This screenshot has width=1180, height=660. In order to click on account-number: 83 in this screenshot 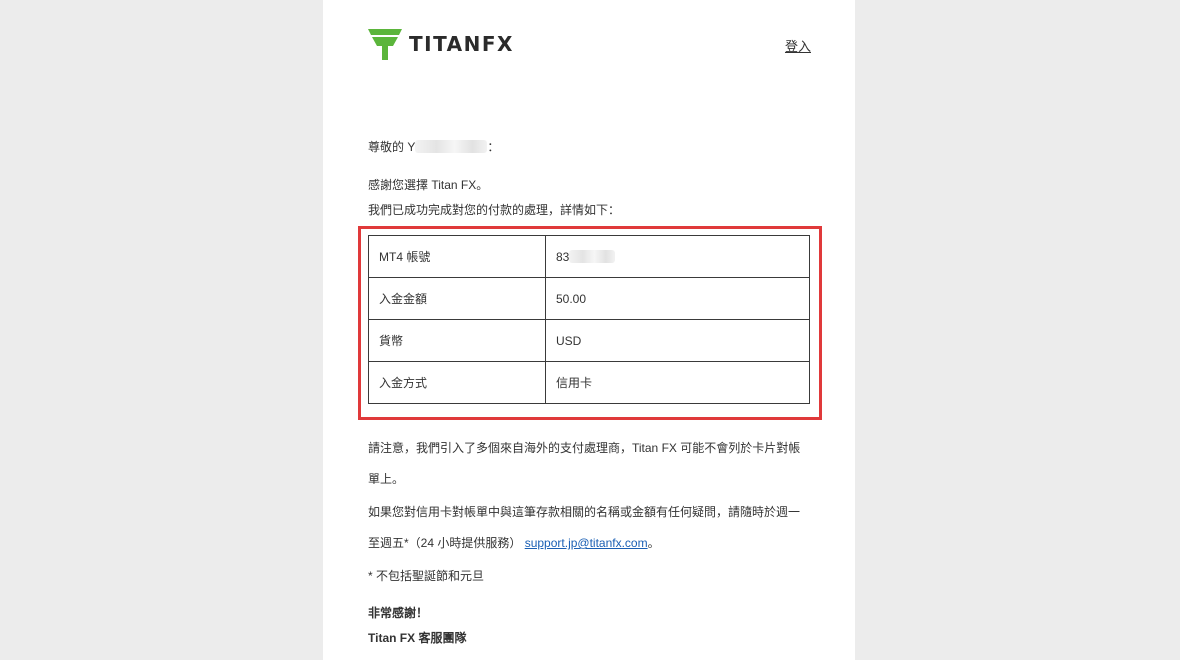, I will do `click(563, 256)`.